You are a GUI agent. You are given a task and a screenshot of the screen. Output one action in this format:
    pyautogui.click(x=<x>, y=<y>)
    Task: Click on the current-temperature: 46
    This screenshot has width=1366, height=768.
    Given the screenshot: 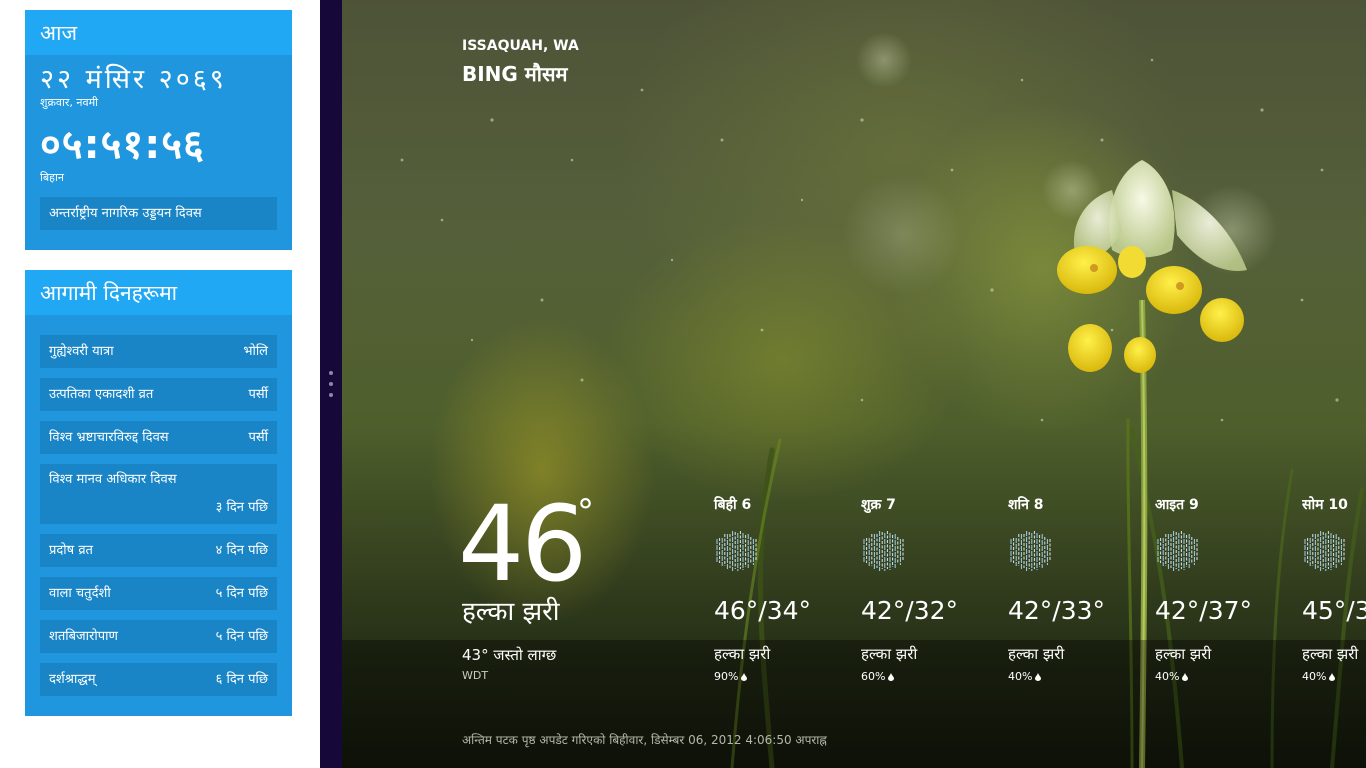 What is the action you would take?
    pyautogui.click(x=522, y=544)
    